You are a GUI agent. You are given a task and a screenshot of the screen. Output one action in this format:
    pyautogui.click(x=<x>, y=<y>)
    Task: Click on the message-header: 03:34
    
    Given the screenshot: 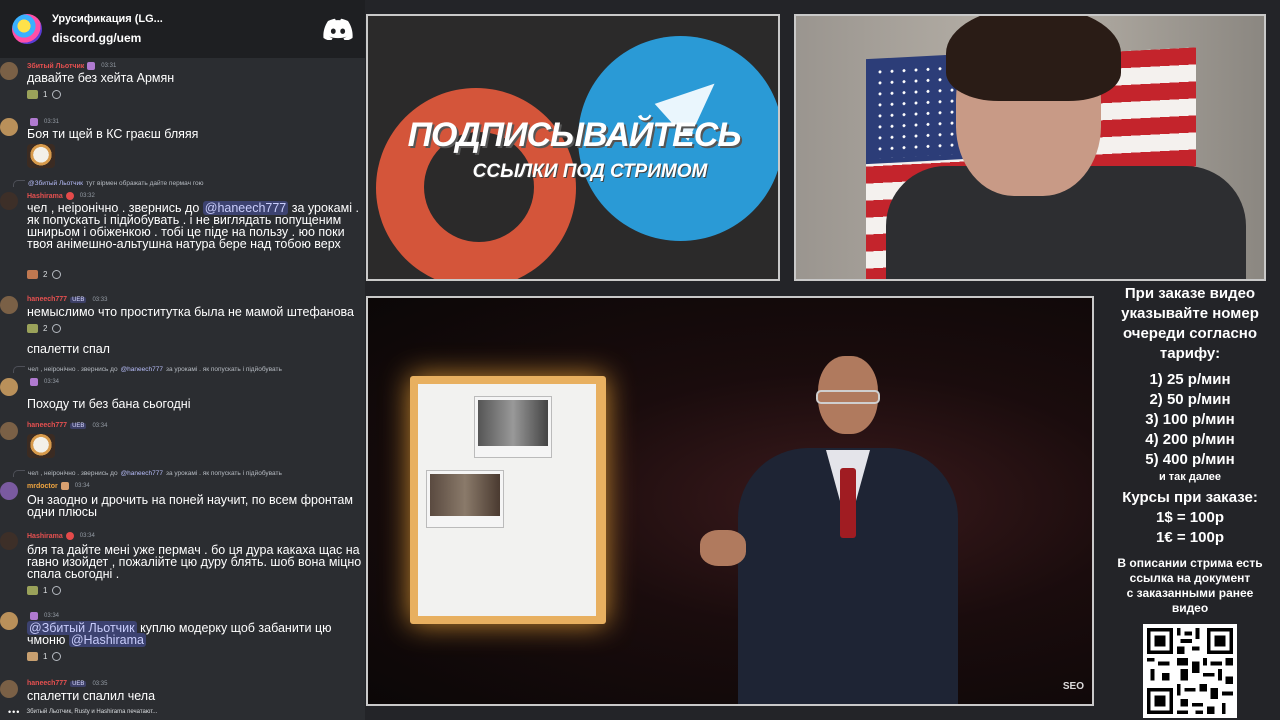 What is the action you would take?
    pyautogui.click(x=43, y=382)
    